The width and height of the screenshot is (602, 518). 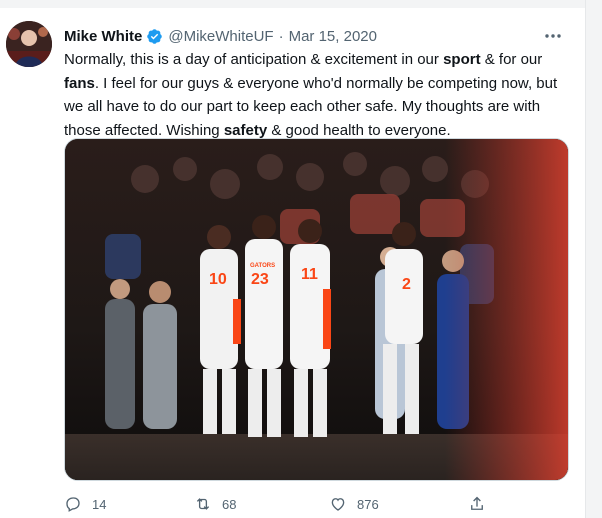 What do you see at coordinates (215, 504) in the screenshot?
I see `retweet-button: 68` at bounding box center [215, 504].